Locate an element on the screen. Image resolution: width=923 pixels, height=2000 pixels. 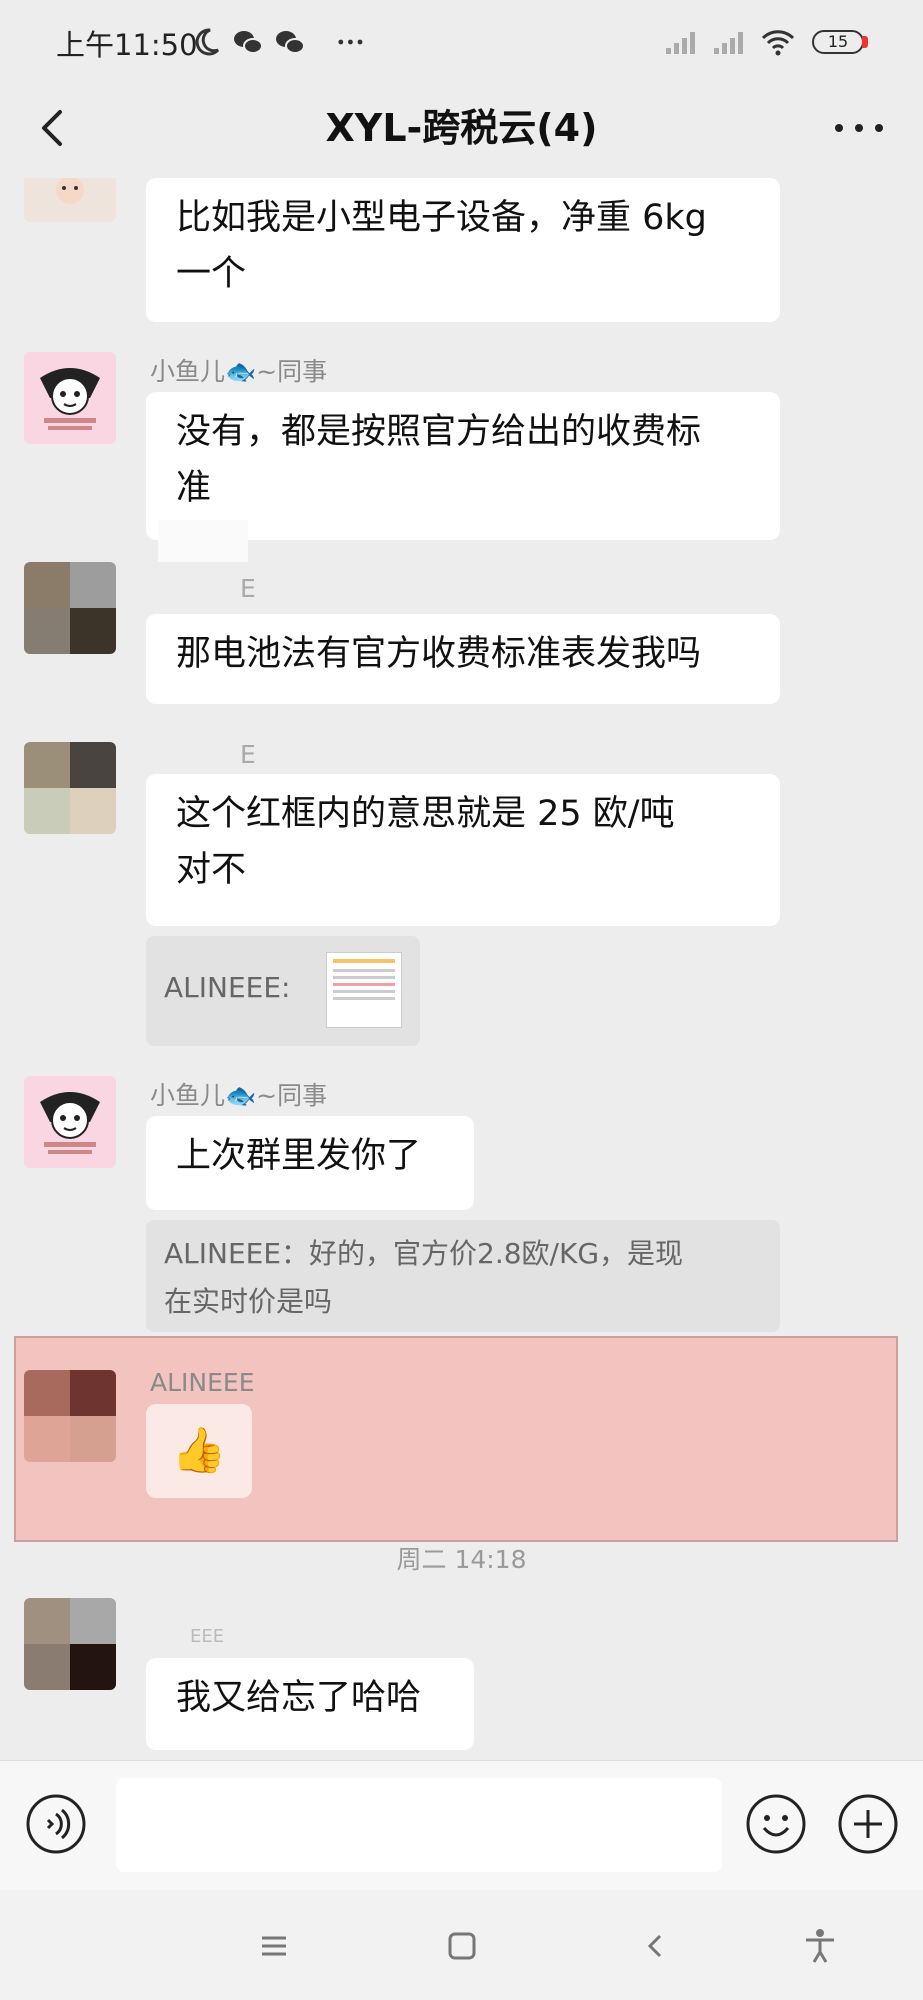
message-bubble: 比如我是小型电子设备，净重 6kg 一个 is located at coordinates (463, 250).